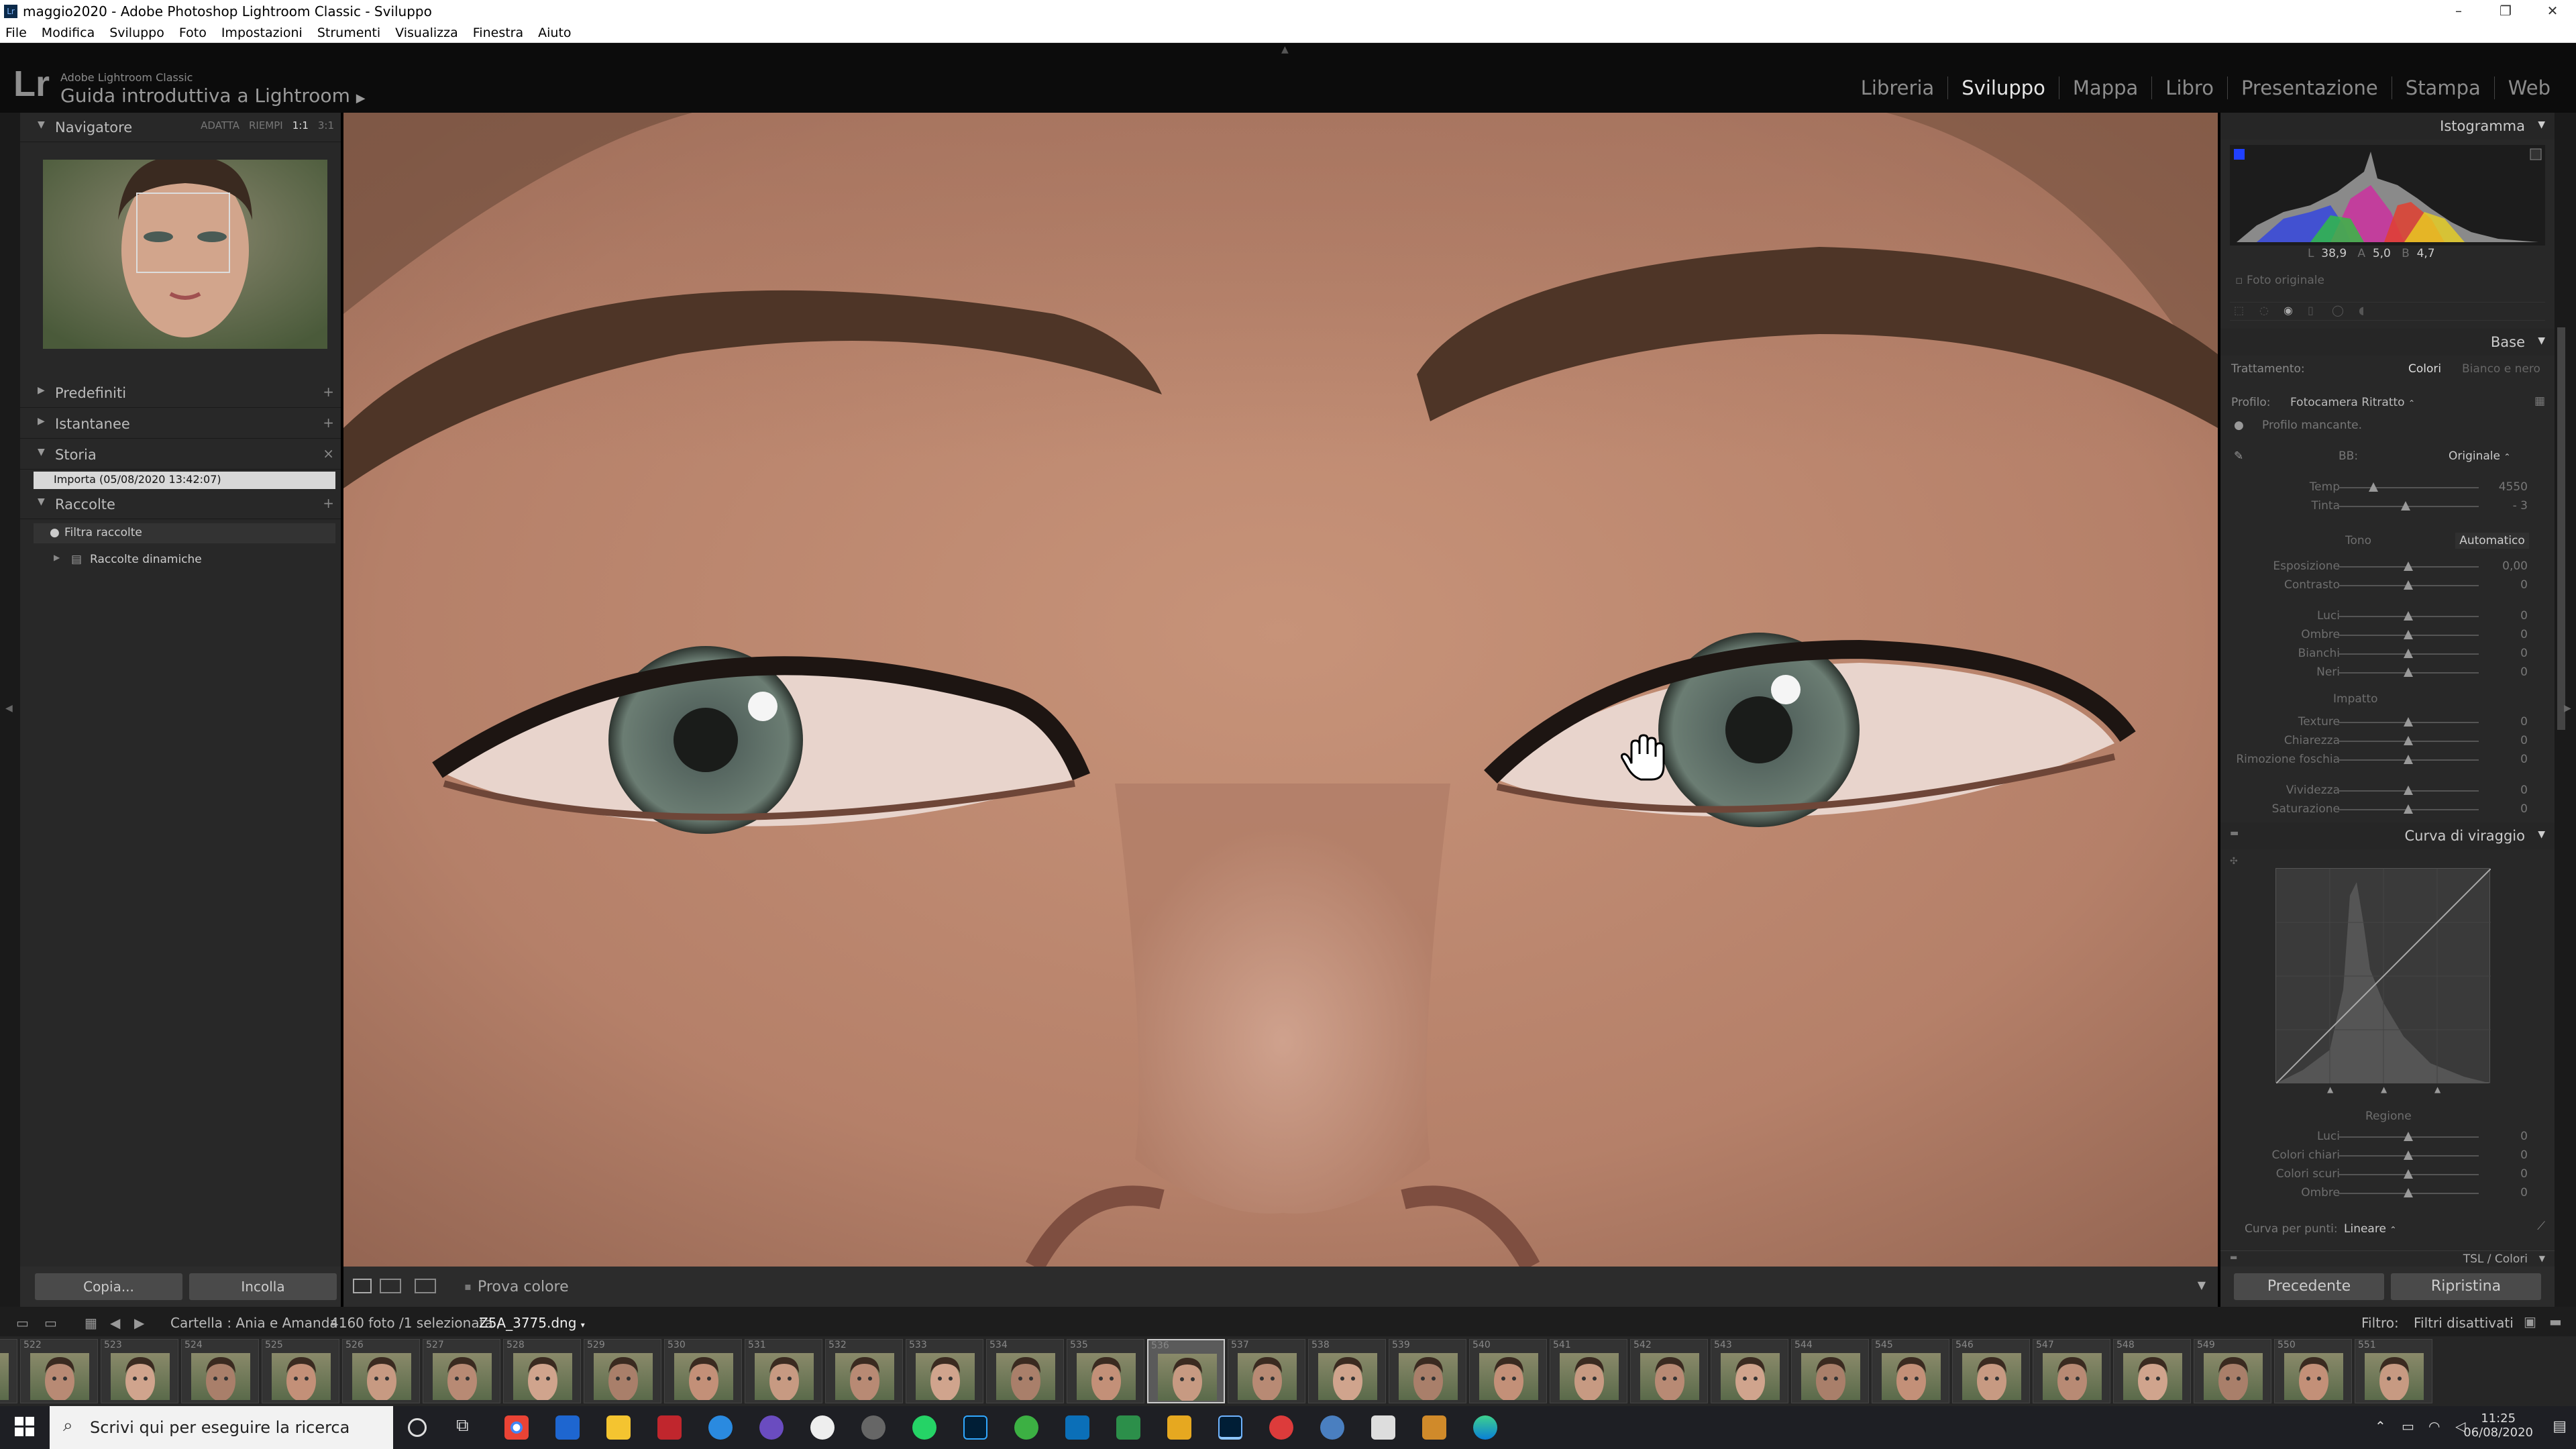  What do you see at coordinates (2387, 586) in the screenshot?
I see `slider-contrasto: Contrasto 0` at bounding box center [2387, 586].